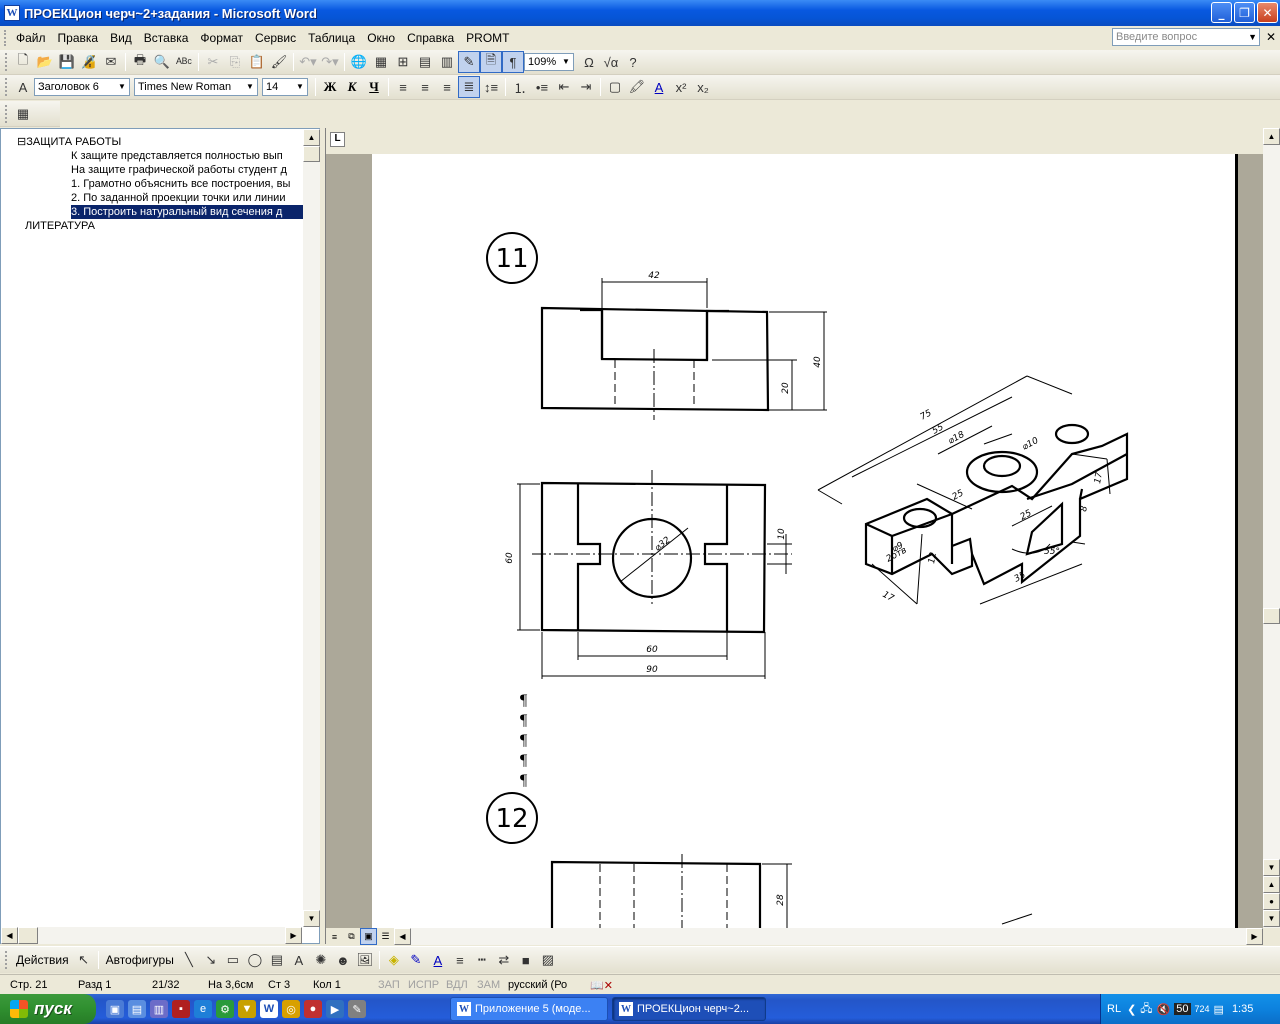  What do you see at coordinates (1202, 1009) in the screenshot?
I see `tray-badge: 724` at bounding box center [1202, 1009].